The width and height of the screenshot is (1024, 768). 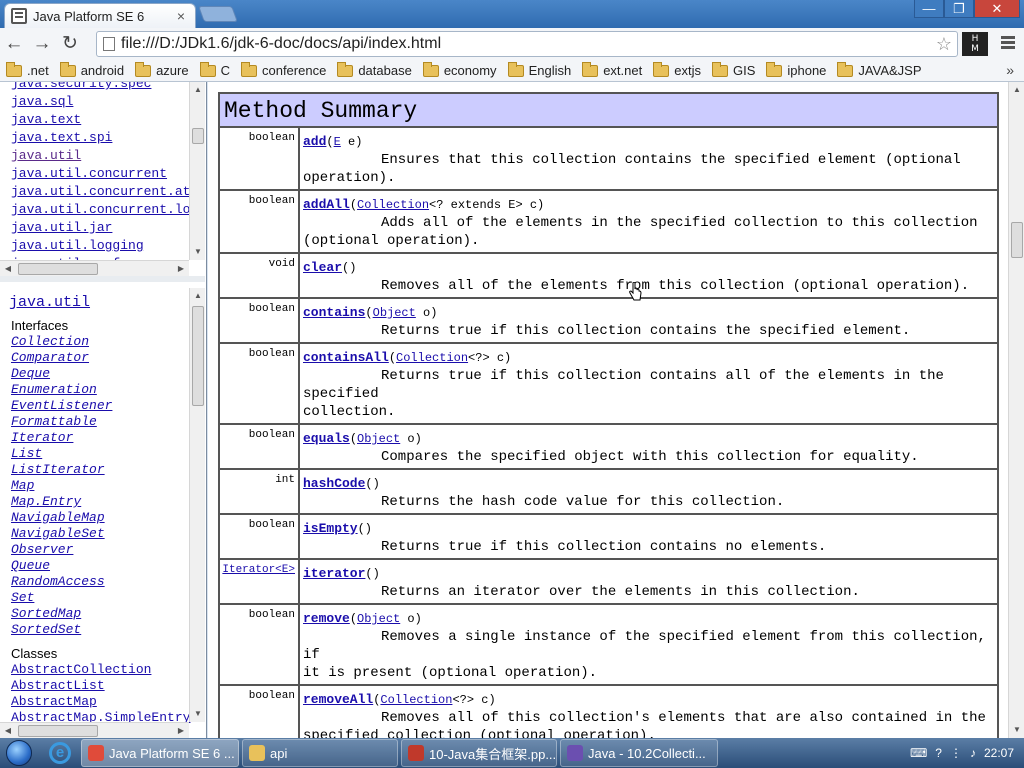 I want to click on package-link: java.util.concurrent.lock, so click(x=108, y=210).